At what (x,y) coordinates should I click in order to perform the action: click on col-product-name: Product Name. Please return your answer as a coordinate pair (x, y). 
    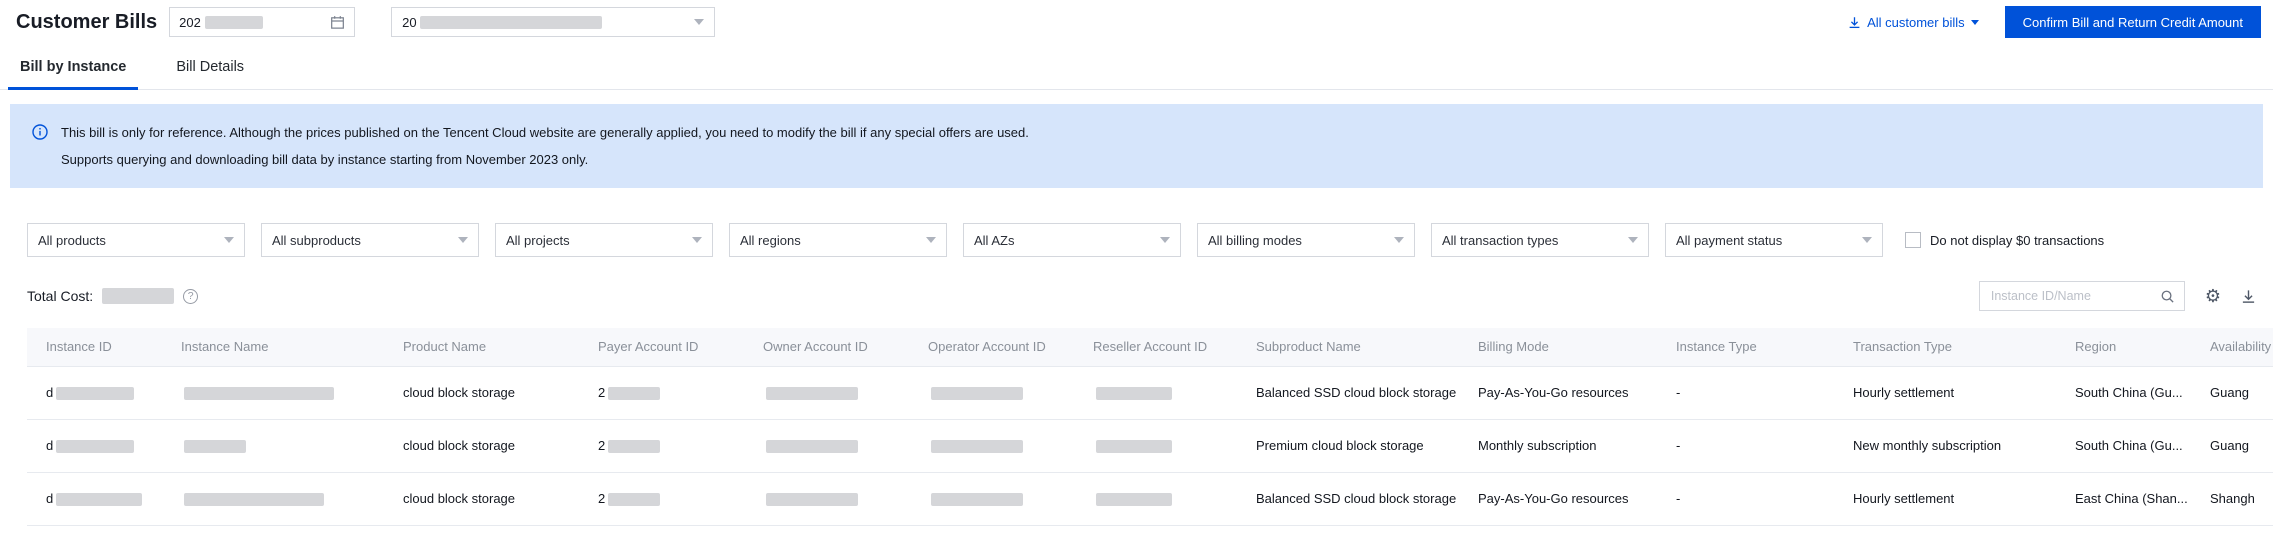
    Looking at the image, I should click on (481, 347).